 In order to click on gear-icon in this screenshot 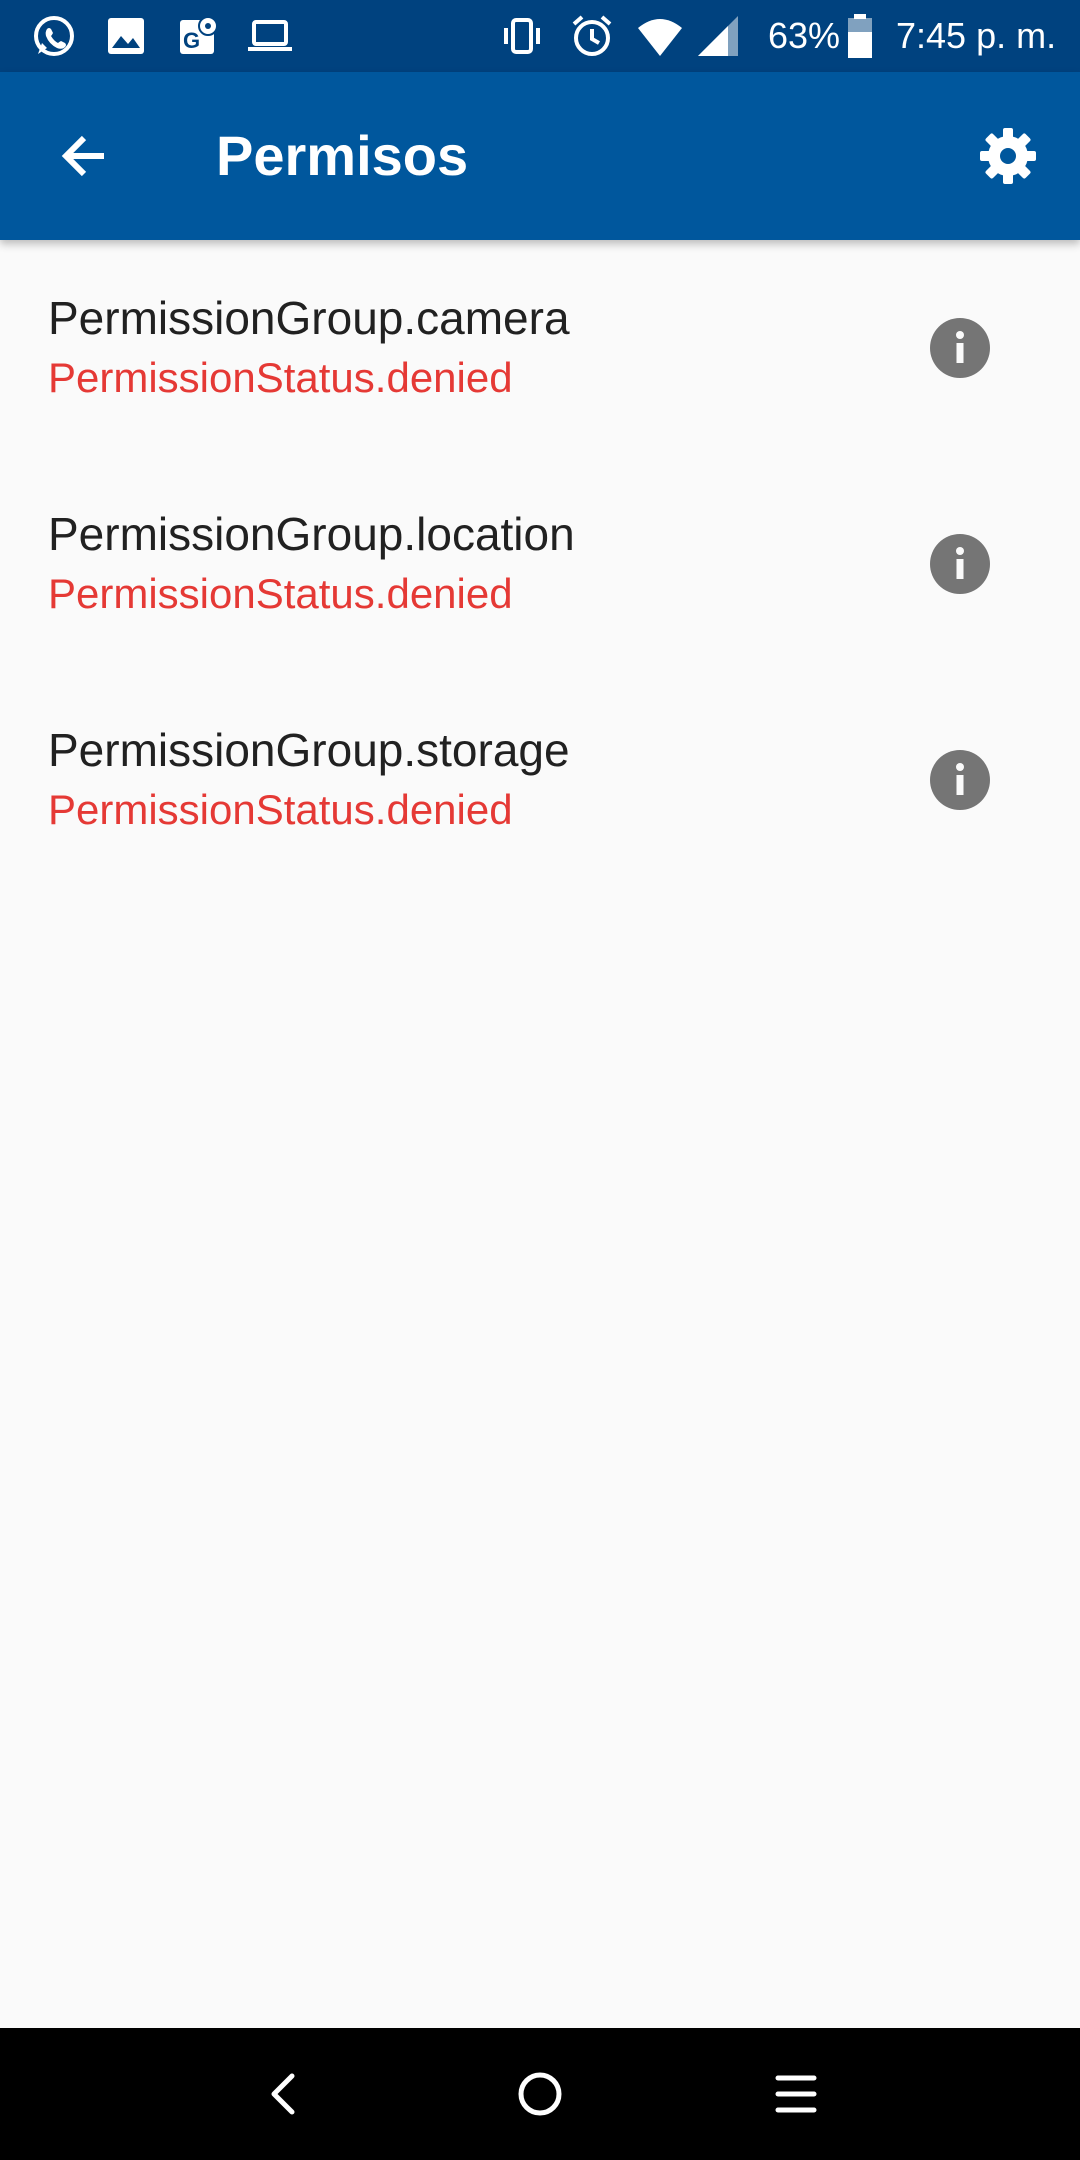, I will do `click(1008, 156)`.